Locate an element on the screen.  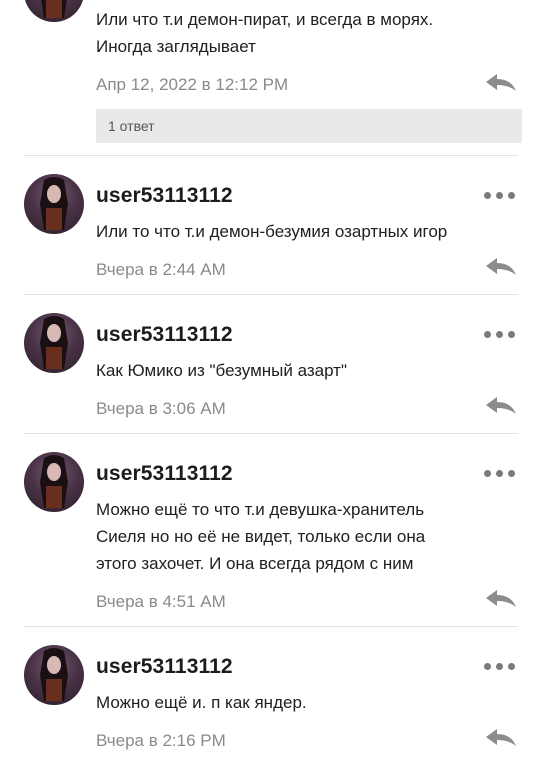
comment-timestamp: Вчера в 3:06 AM is located at coordinates (161, 408).